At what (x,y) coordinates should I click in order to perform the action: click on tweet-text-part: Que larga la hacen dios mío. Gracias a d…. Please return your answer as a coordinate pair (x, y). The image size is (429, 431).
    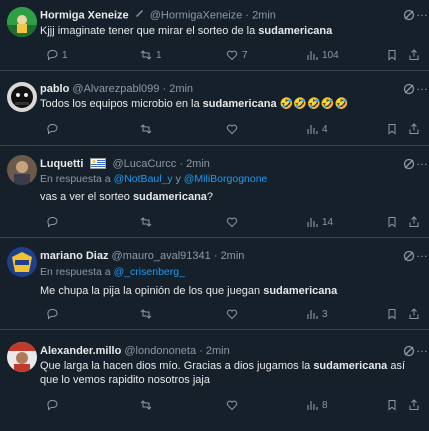
    Looking at the image, I should click on (177, 366).